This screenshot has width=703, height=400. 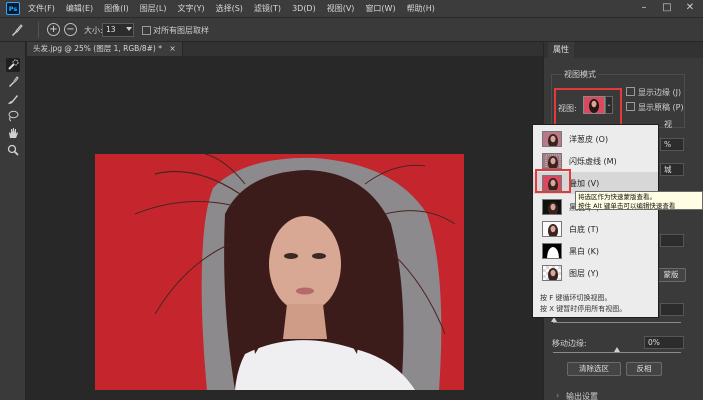 I want to click on smooth-field: 城, so click(x=672, y=169).